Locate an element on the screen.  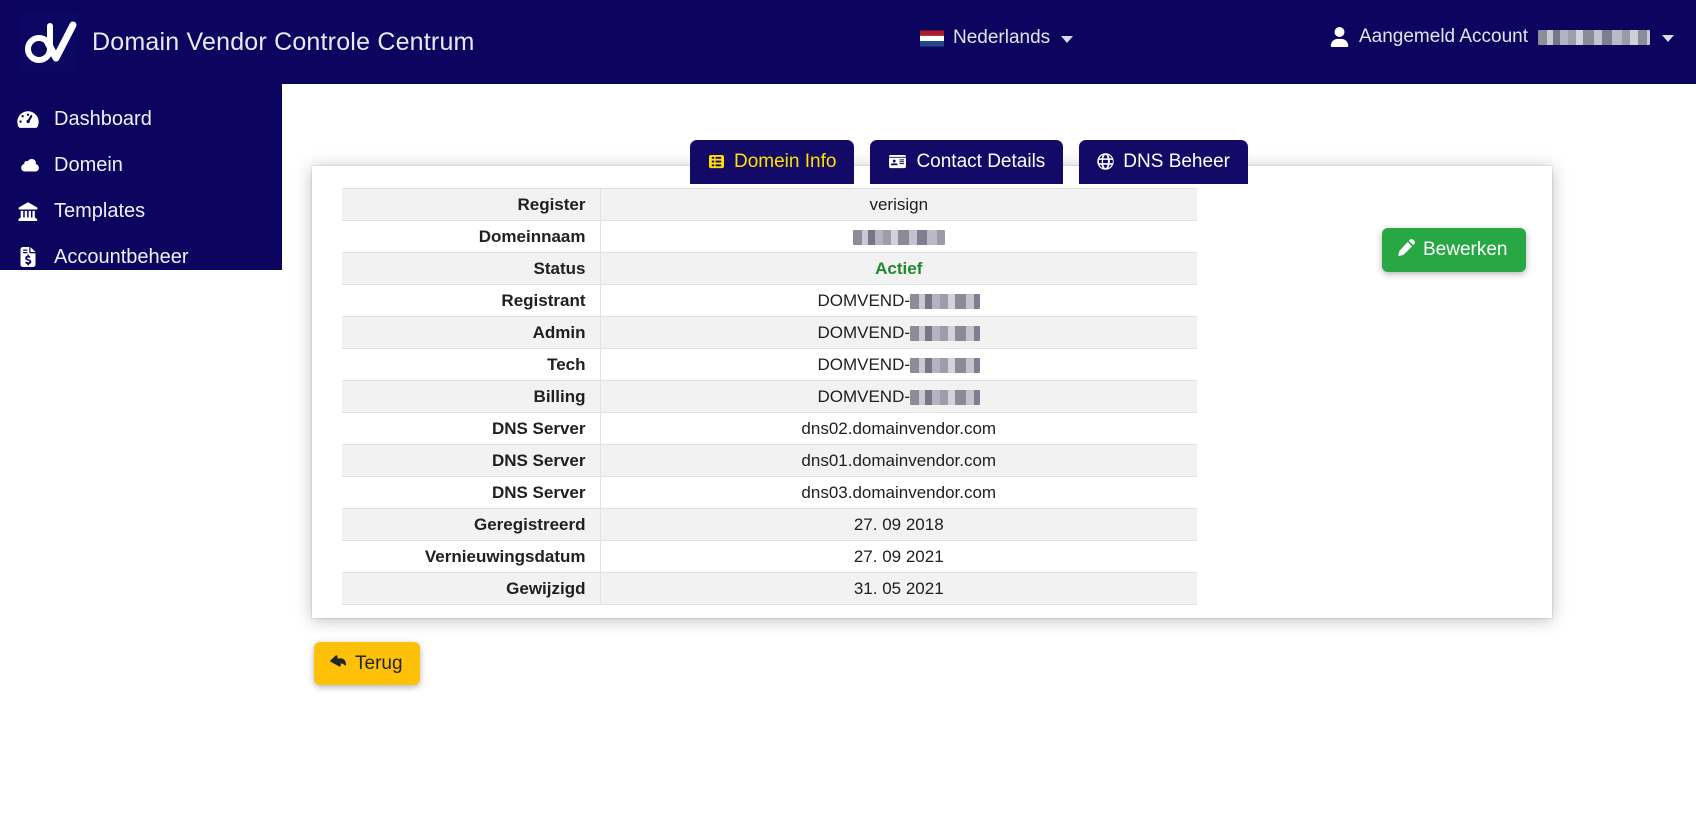
table-row-label: Register is located at coordinates (471, 204).